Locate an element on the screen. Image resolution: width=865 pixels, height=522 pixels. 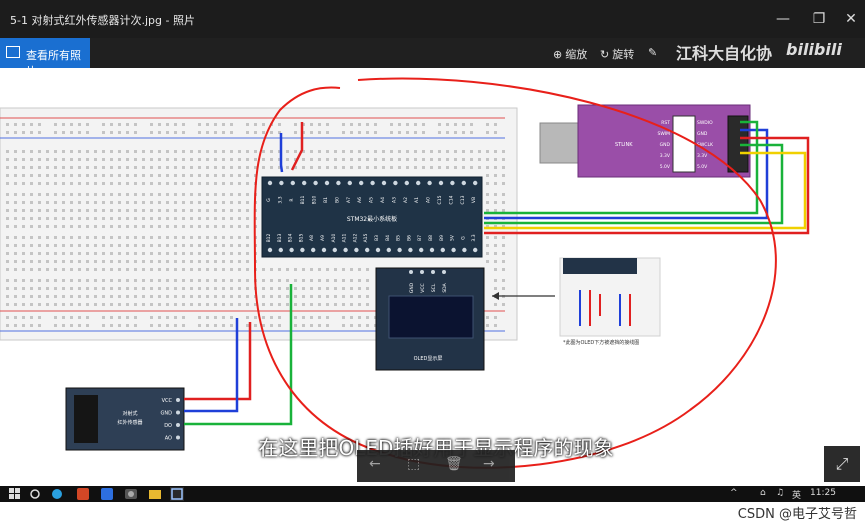
photo-icon is located at coordinates (13, 52).